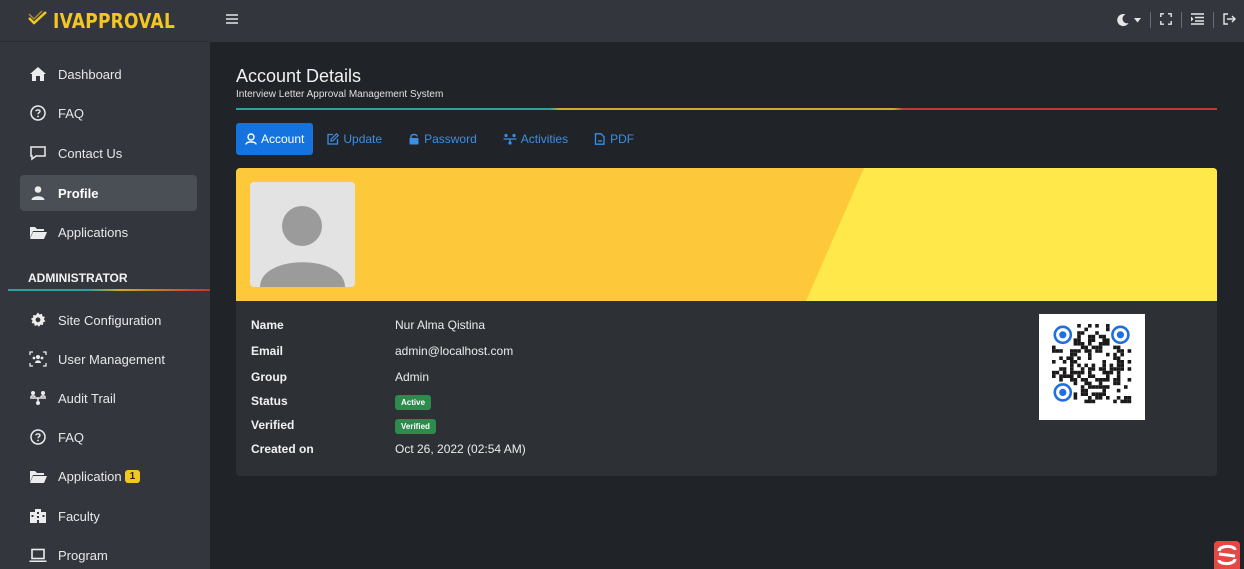 The image size is (1244, 569). What do you see at coordinates (454, 351) in the screenshot?
I see `email-value: admin@localhost.com` at bounding box center [454, 351].